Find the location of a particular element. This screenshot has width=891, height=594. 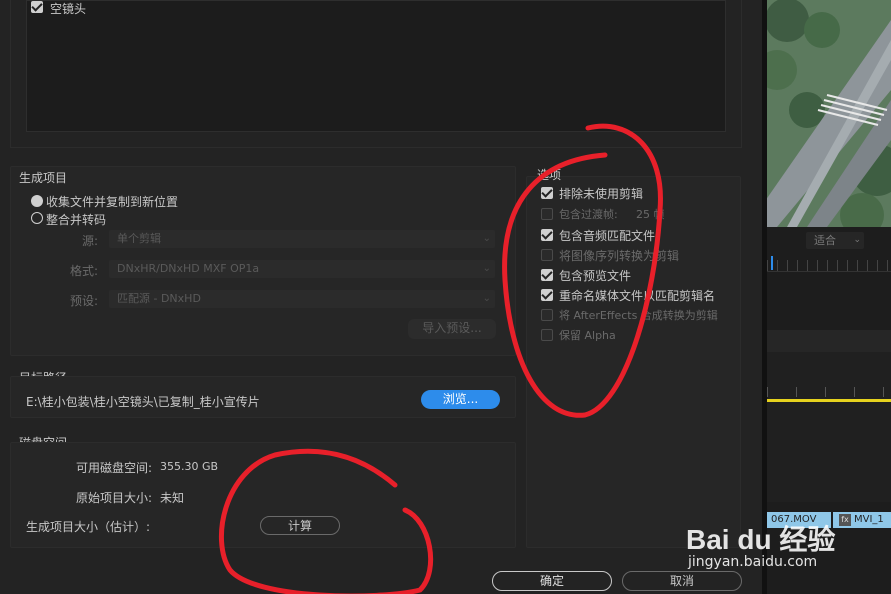

generate-project-title: 生成项目 is located at coordinates (43, 178).